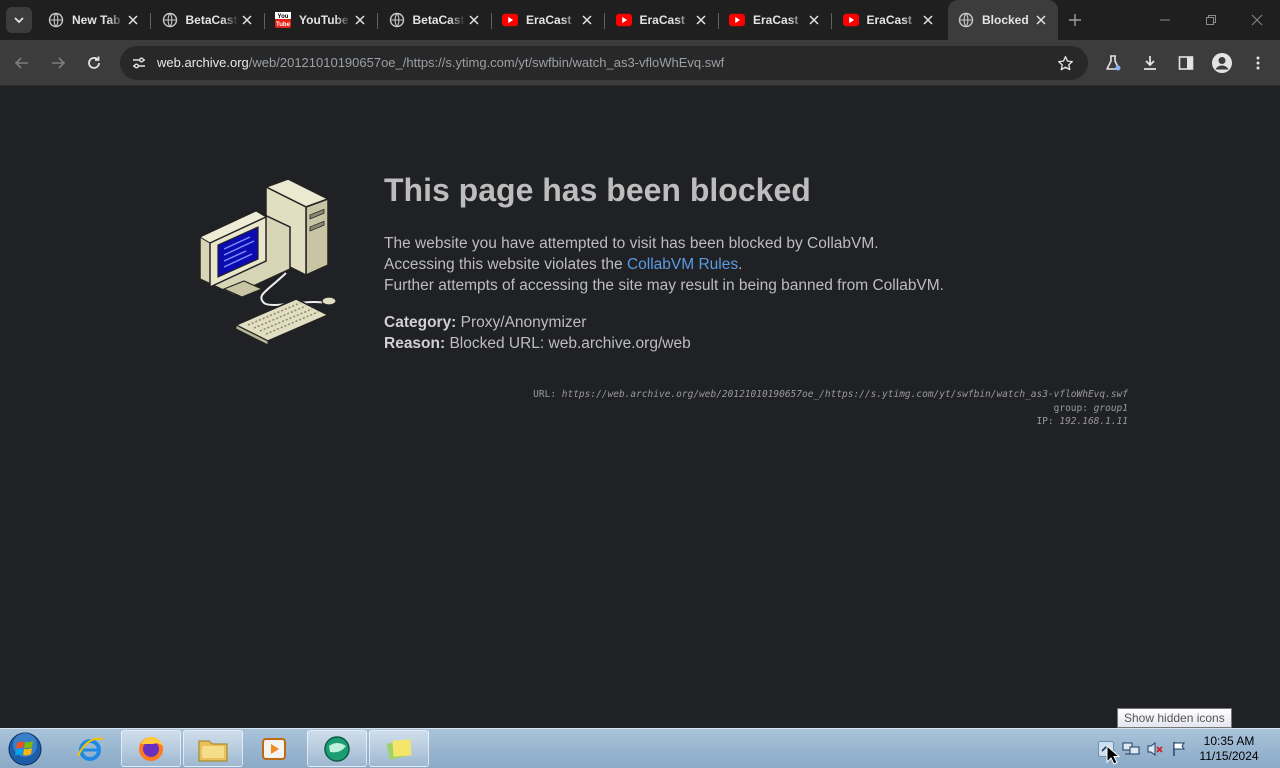 The width and height of the screenshot is (1280, 768). I want to click on category-label: Category:, so click(420, 322).